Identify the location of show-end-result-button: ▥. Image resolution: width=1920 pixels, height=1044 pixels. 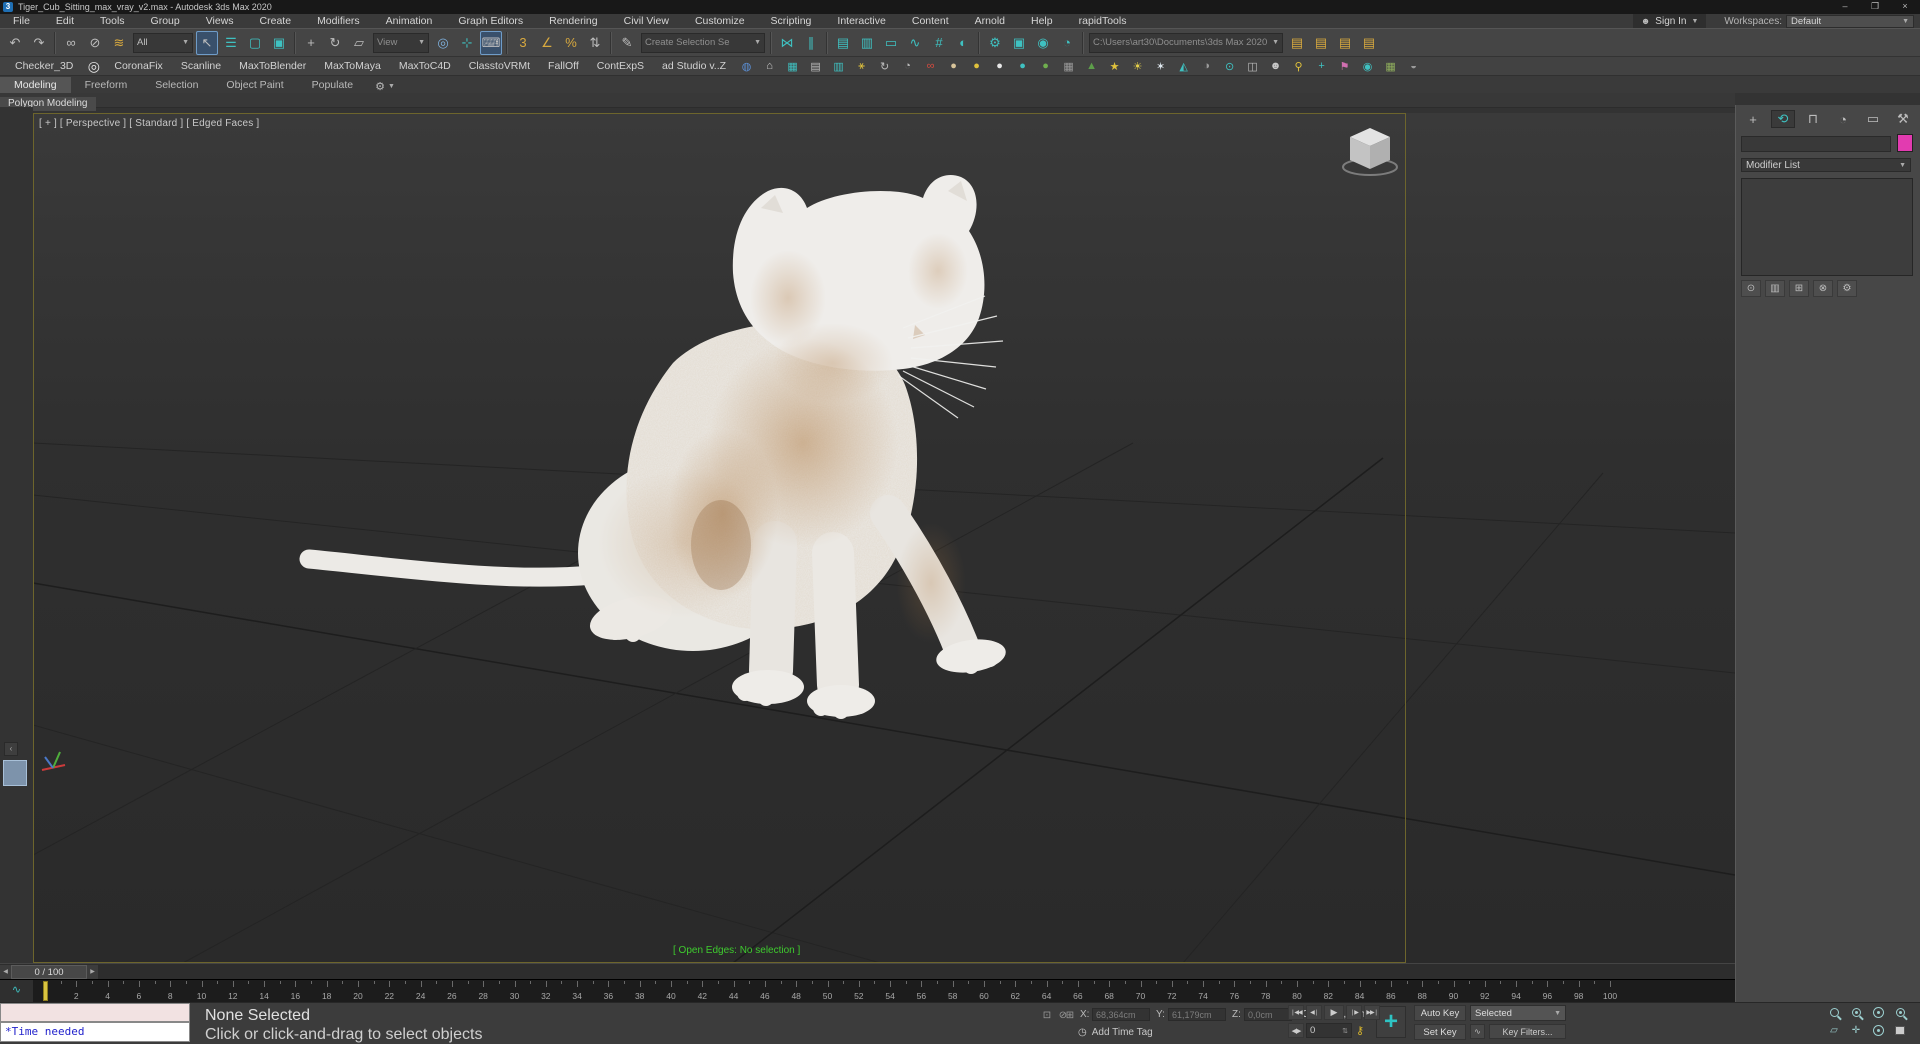
(1775, 288).